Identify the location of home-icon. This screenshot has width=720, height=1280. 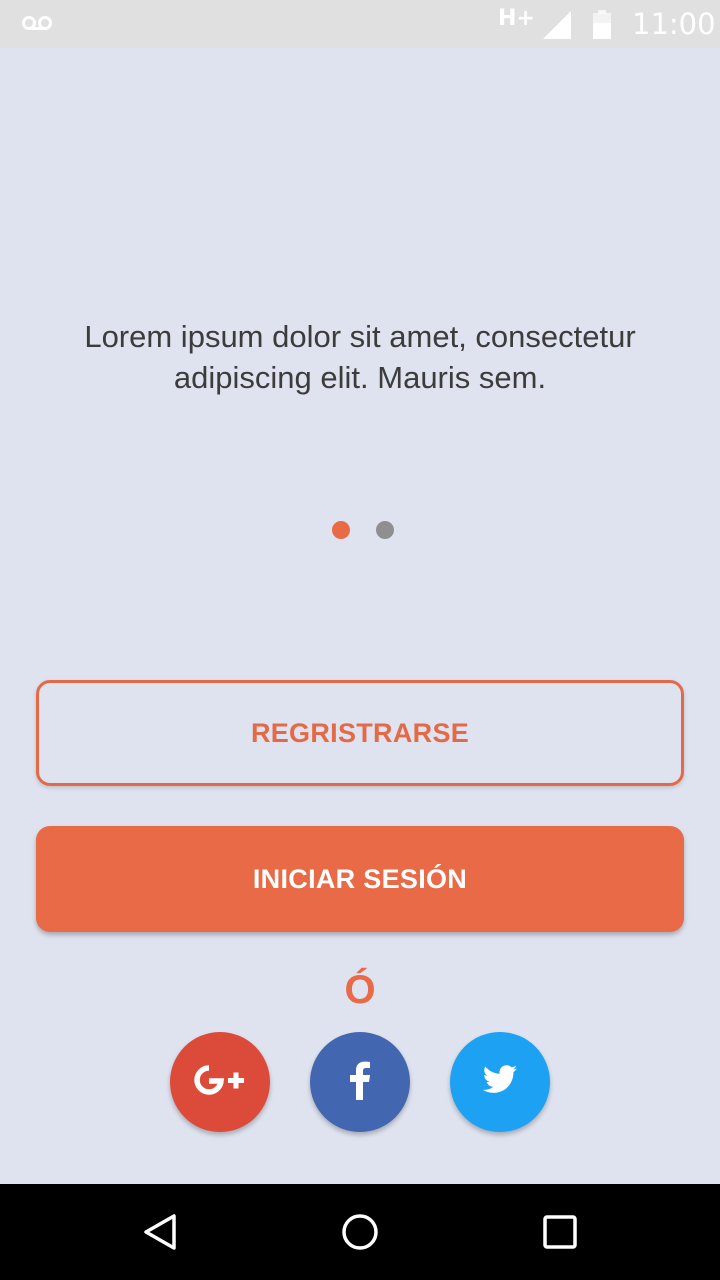
(360, 1232).